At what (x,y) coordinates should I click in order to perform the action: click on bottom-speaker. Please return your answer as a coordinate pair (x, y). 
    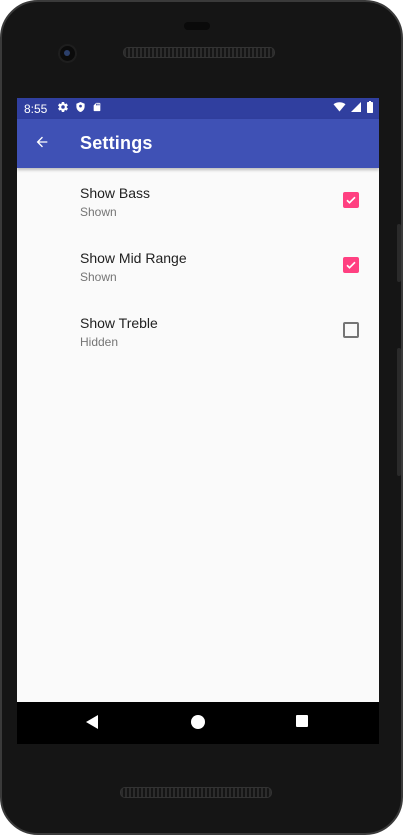
    Looking at the image, I should click on (196, 792).